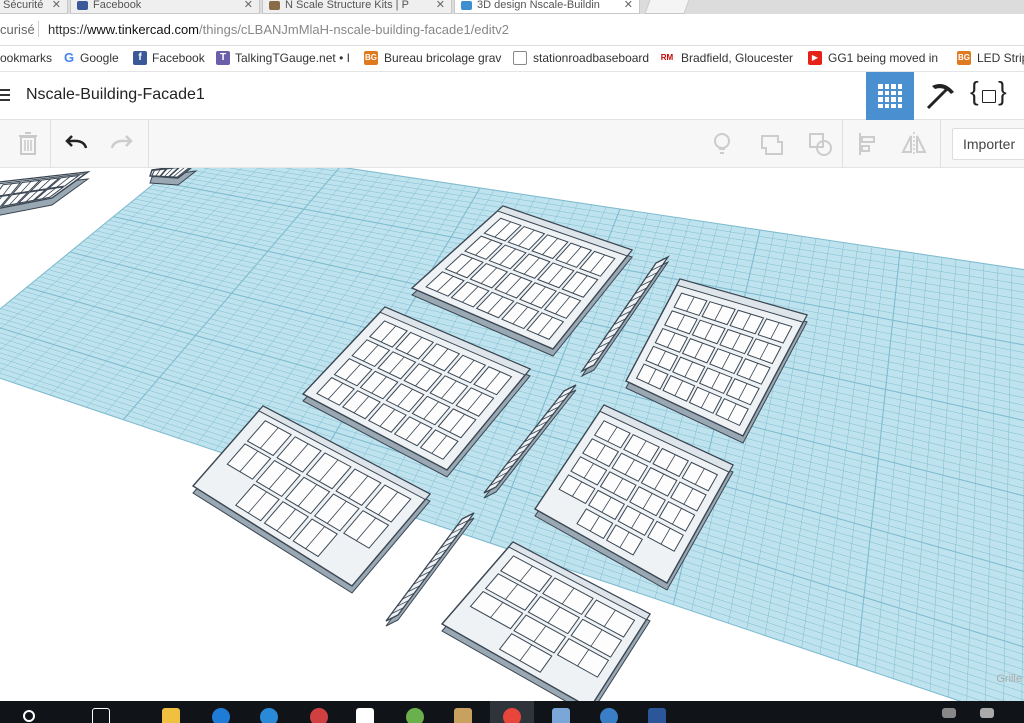  Describe the element at coordinates (466, 5) in the screenshot. I see `tinkercad-icon` at that location.